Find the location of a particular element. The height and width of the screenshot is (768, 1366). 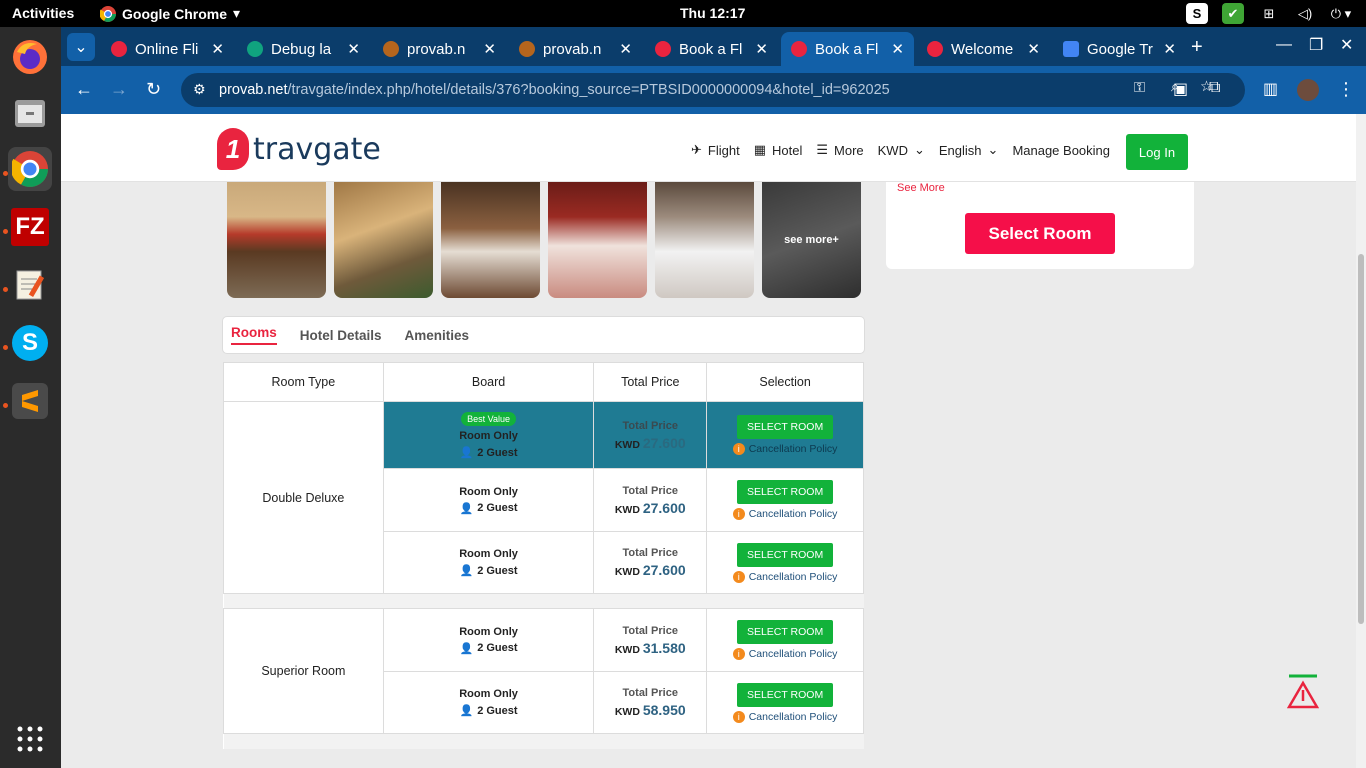

site-info-icon: ⚙ is located at coordinates (199, 89).